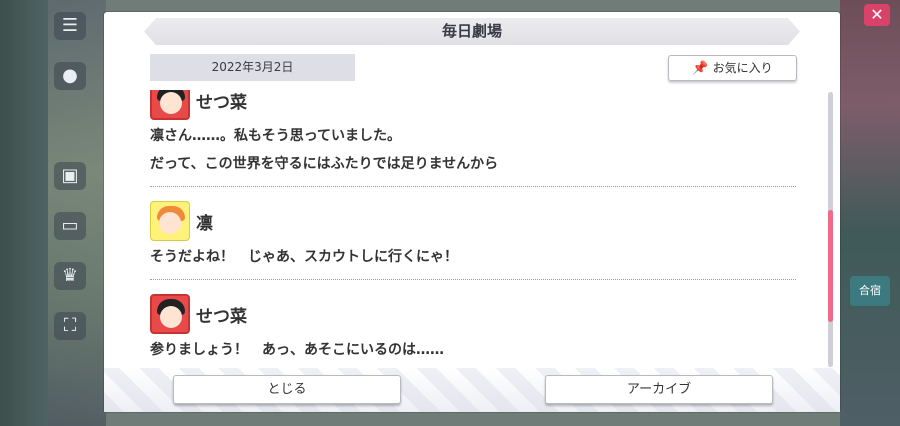 The image size is (900, 426). What do you see at coordinates (70, 26) in the screenshot?
I see `menu-icon: ☰` at bounding box center [70, 26].